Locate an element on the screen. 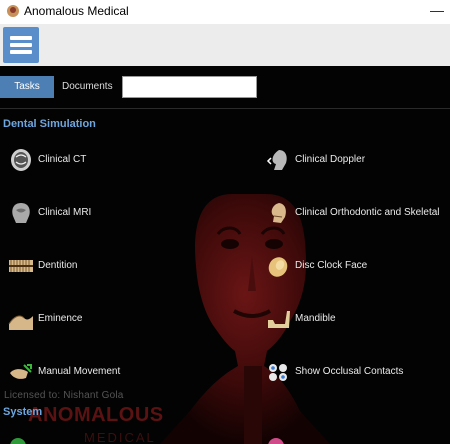 This screenshot has height=444, width=450. brand-logo-sub: MEDICAL is located at coordinates (120, 437).